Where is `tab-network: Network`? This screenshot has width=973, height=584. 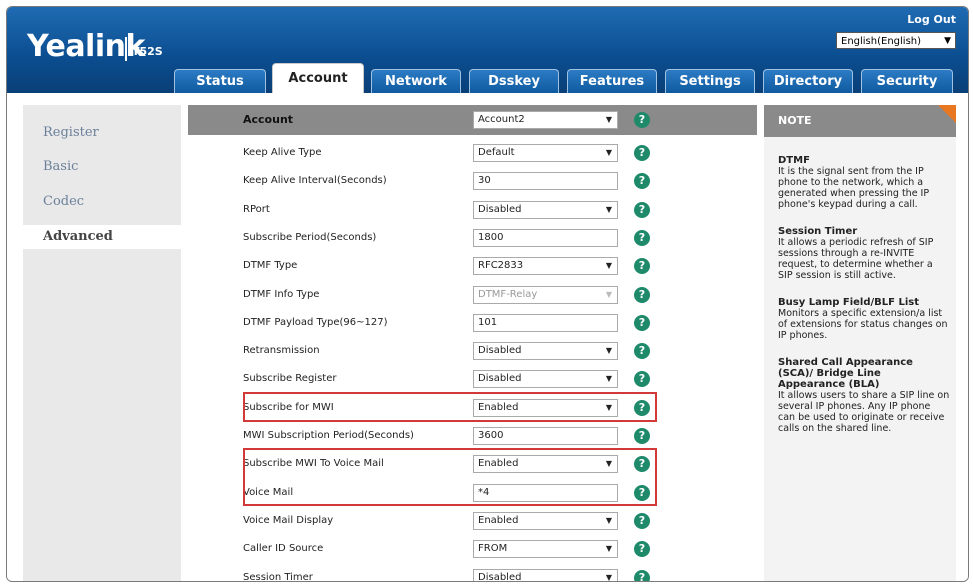
tab-network: Network is located at coordinates (416, 81).